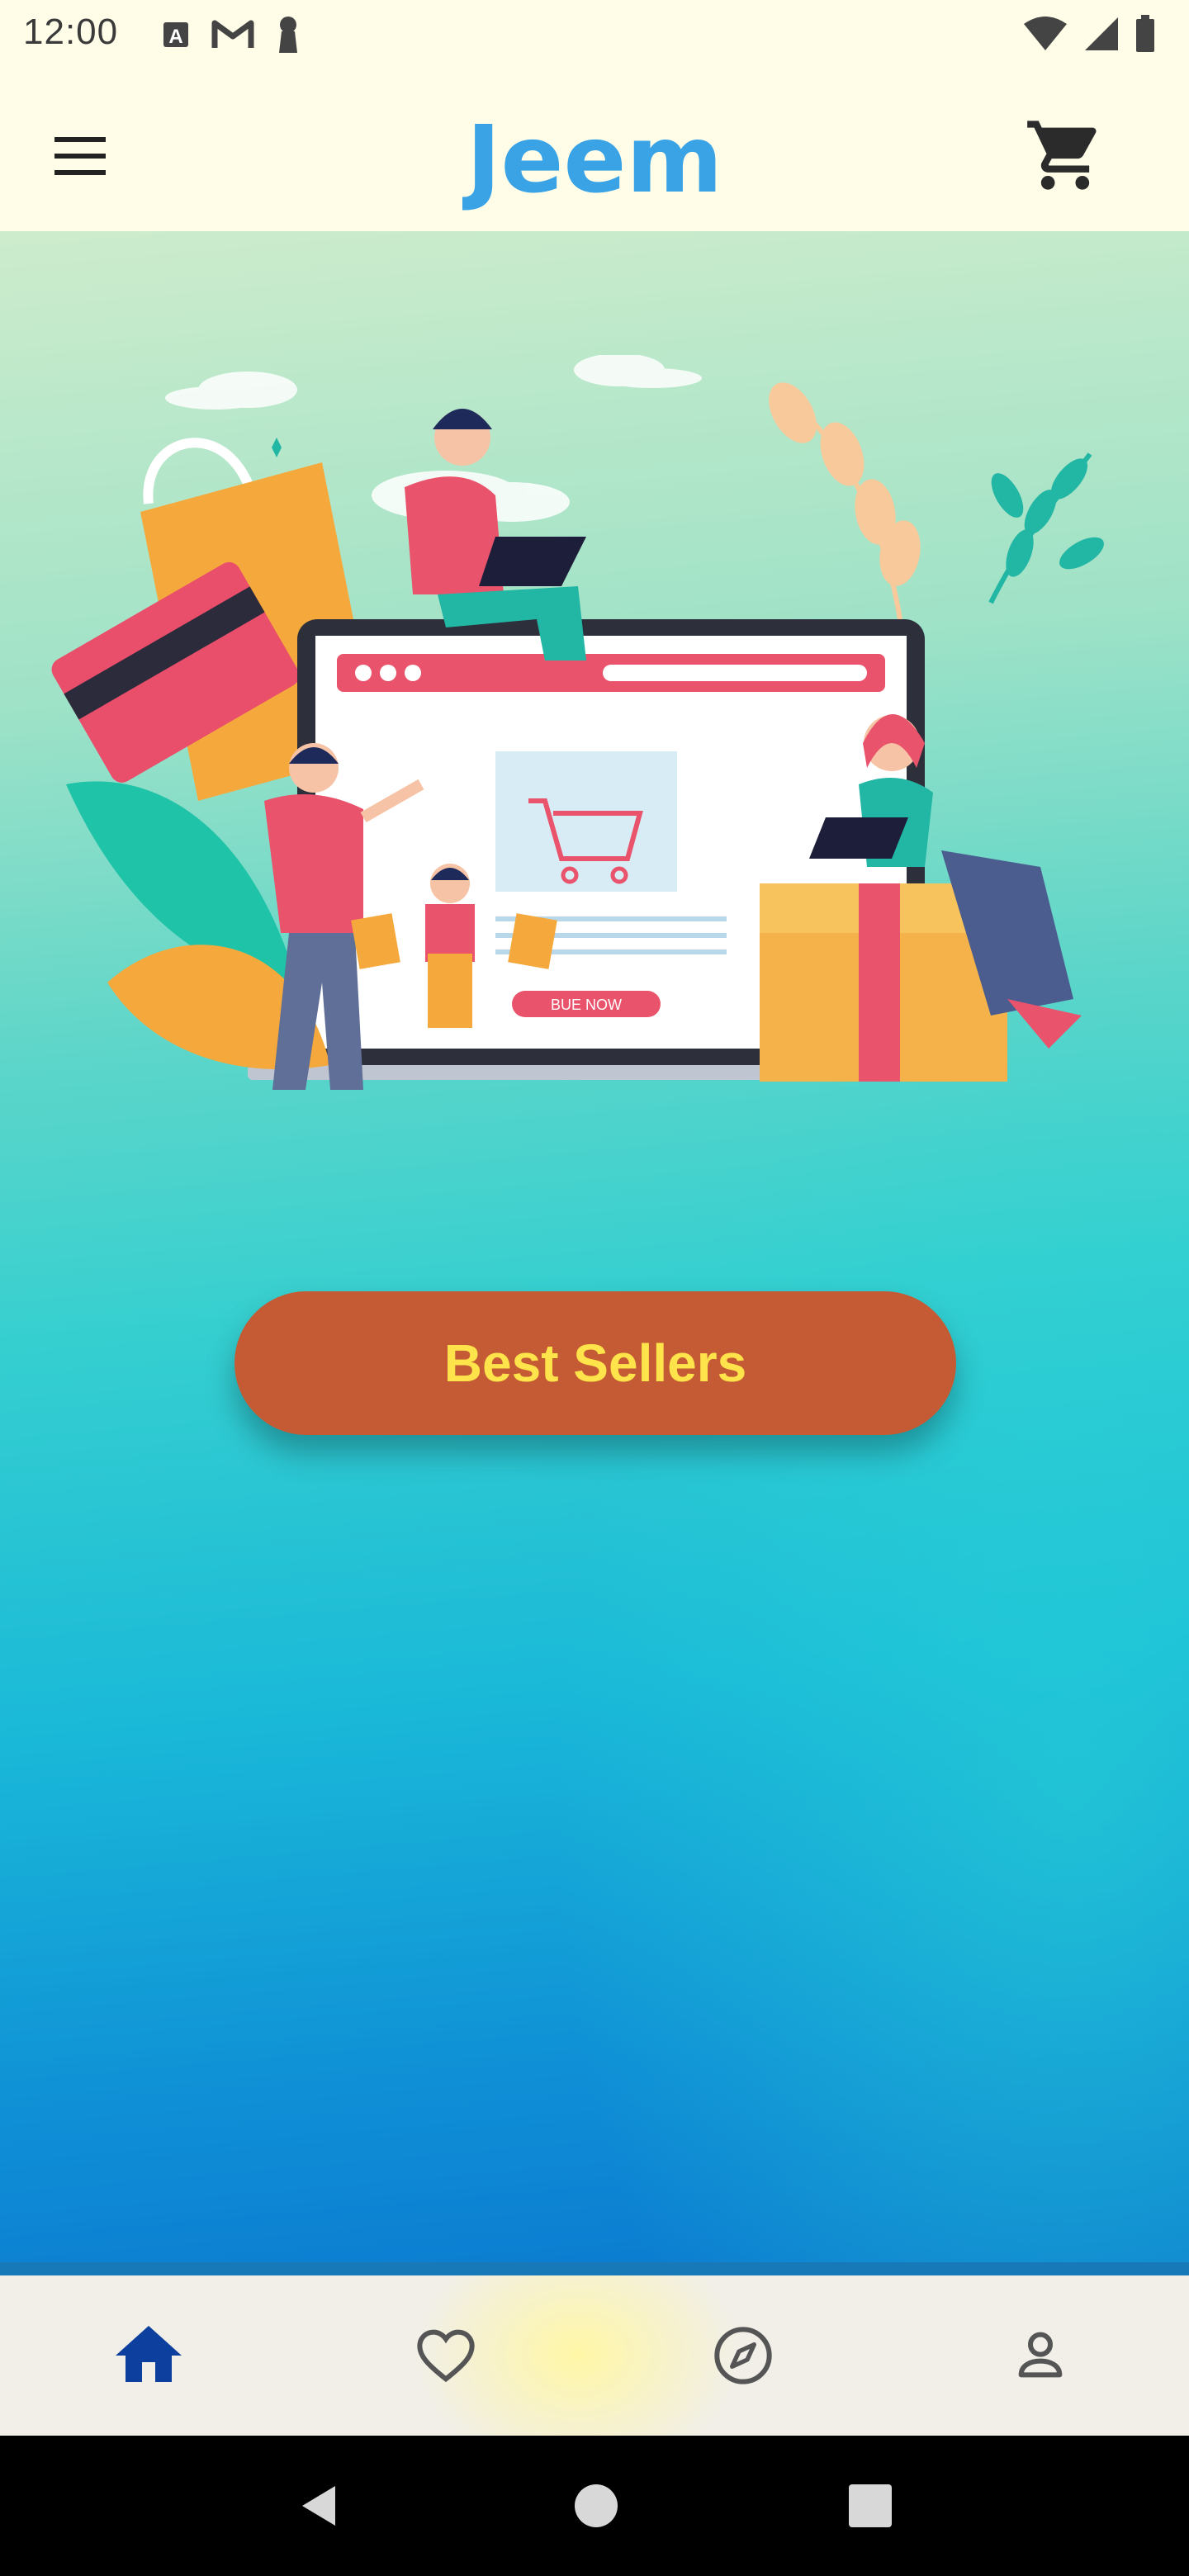  I want to click on system-navigation-bar, so click(594, 2506).